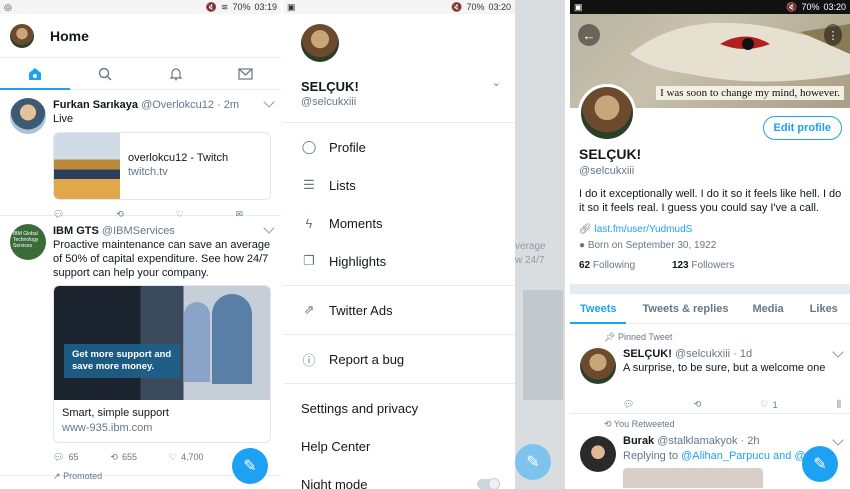 This screenshot has height=489, width=850. Describe the element at coordinates (775, 404) in the screenshot. I see `like-count: 1` at that location.